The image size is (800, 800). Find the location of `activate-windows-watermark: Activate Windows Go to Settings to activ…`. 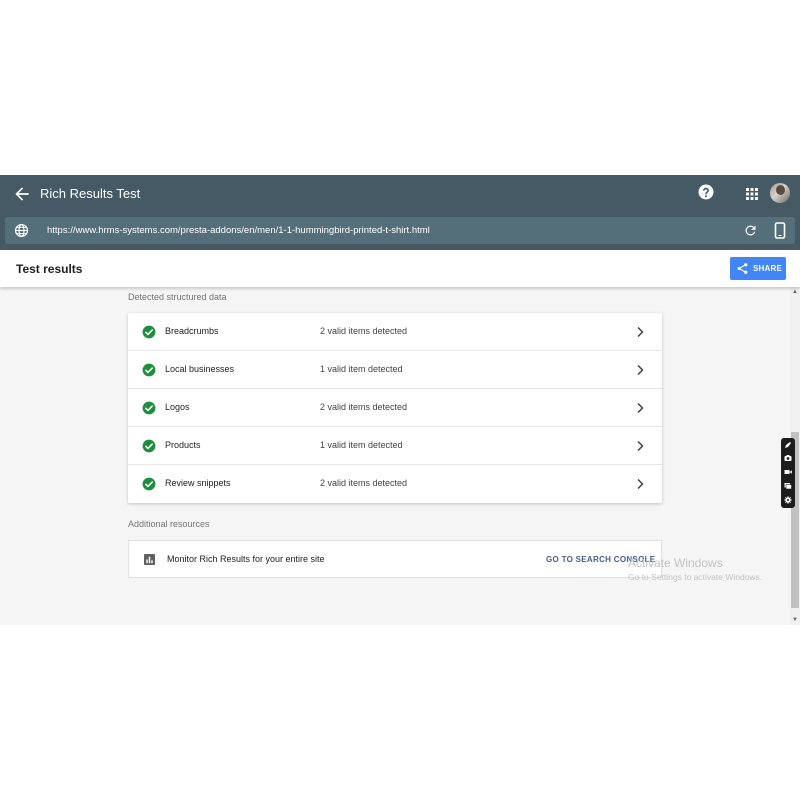

activate-windows-watermark: Activate Windows Go to Settings to activ… is located at coordinates (695, 569).